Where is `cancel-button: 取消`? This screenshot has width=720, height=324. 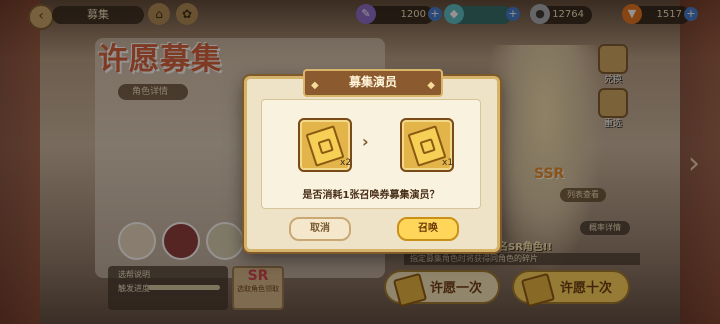
cancel-button: 取消 is located at coordinates (320, 229).